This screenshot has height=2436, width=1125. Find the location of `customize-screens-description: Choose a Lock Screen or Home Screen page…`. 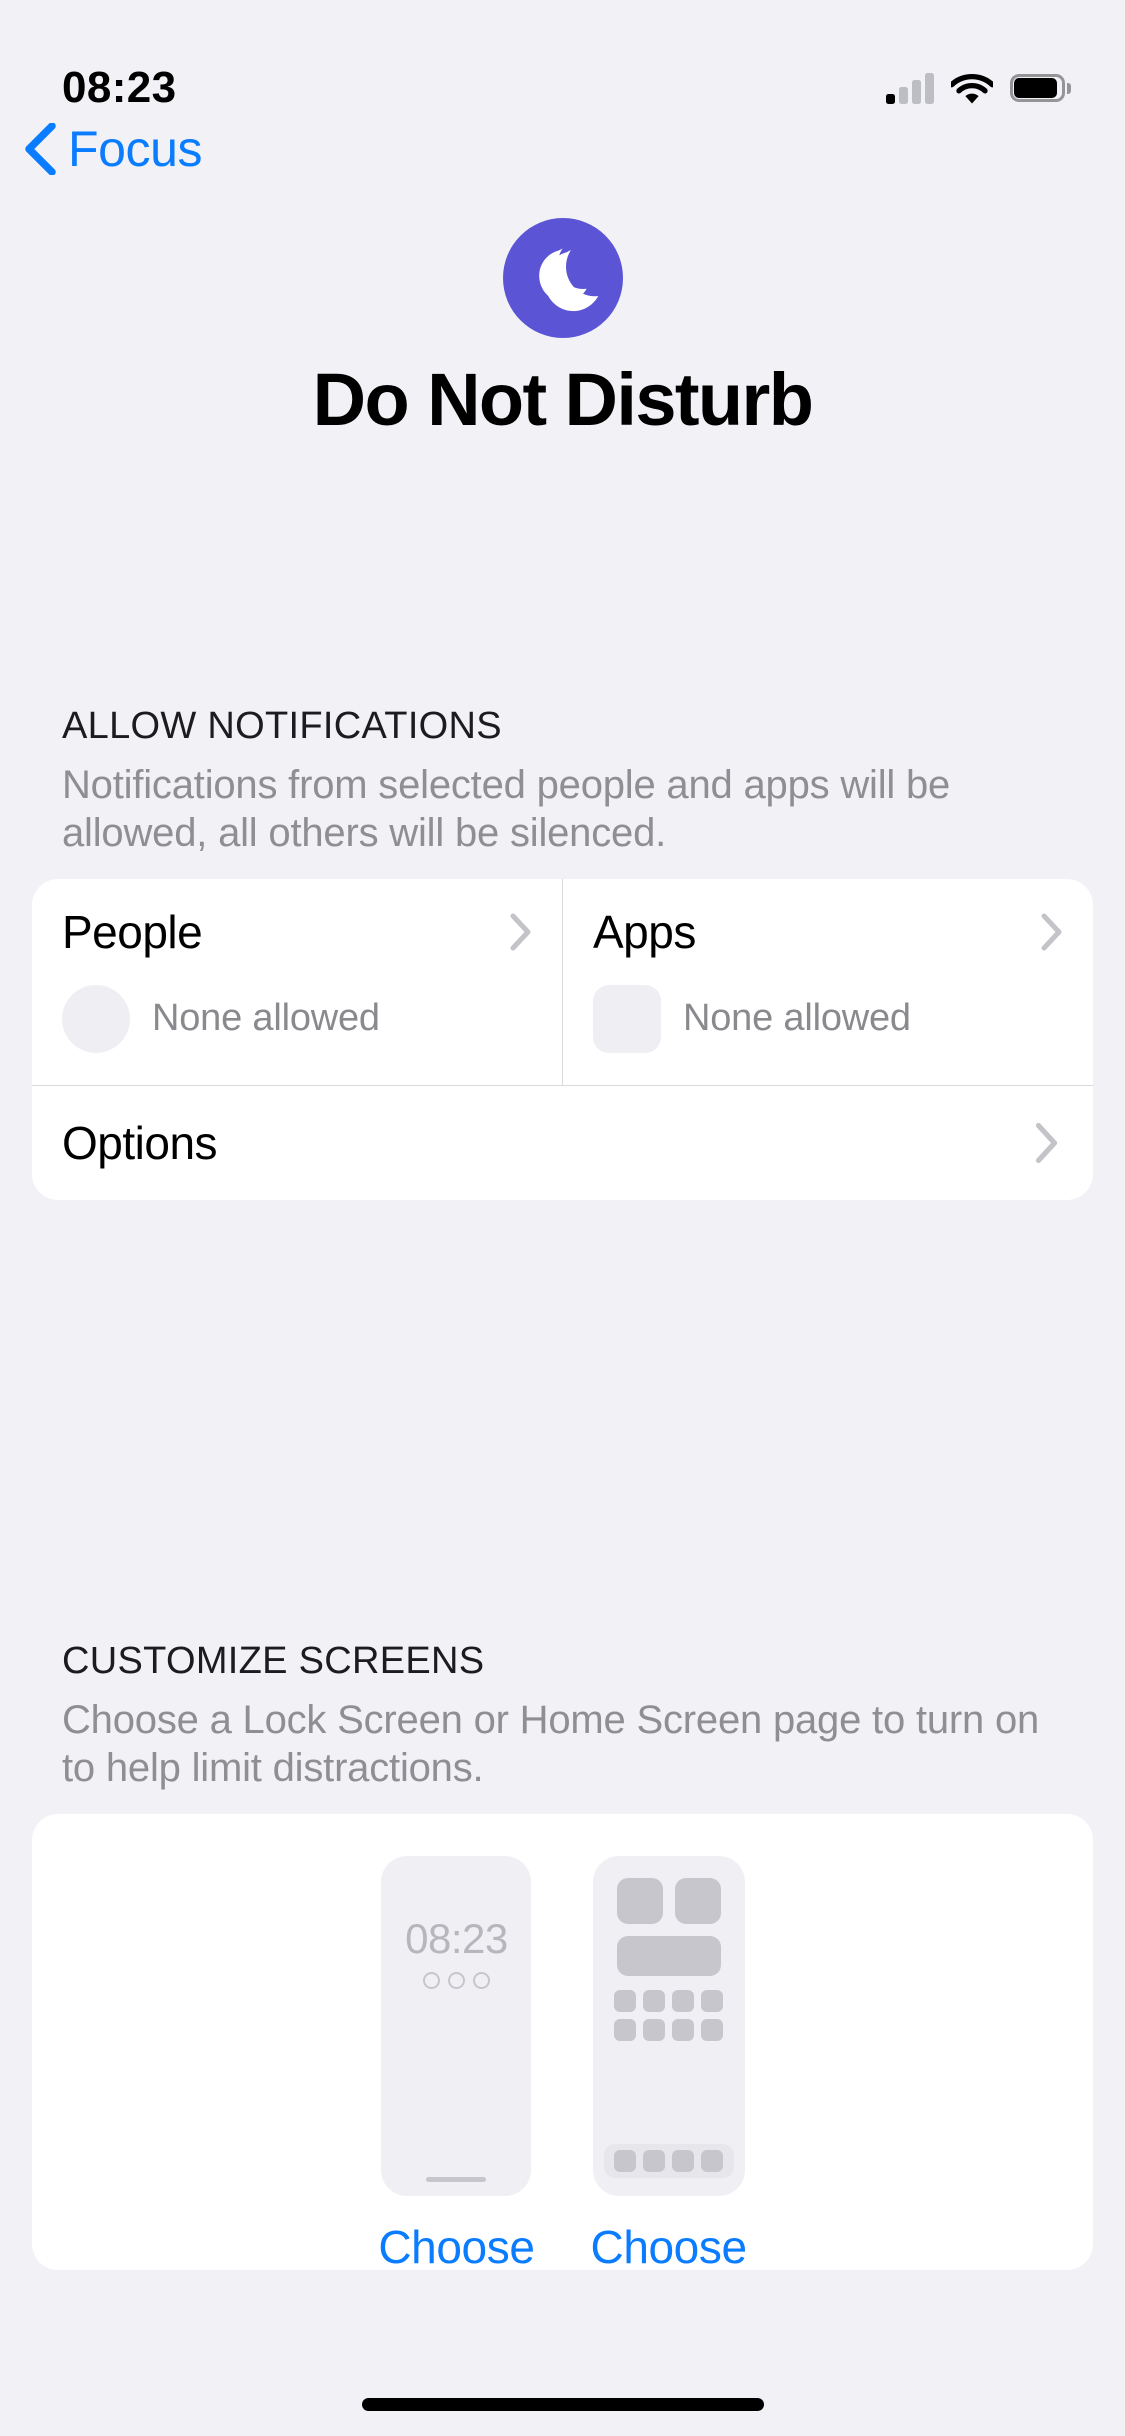

customize-screens-description: Choose a Lock Screen or Home Screen page… is located at coordinates (551, 1743).